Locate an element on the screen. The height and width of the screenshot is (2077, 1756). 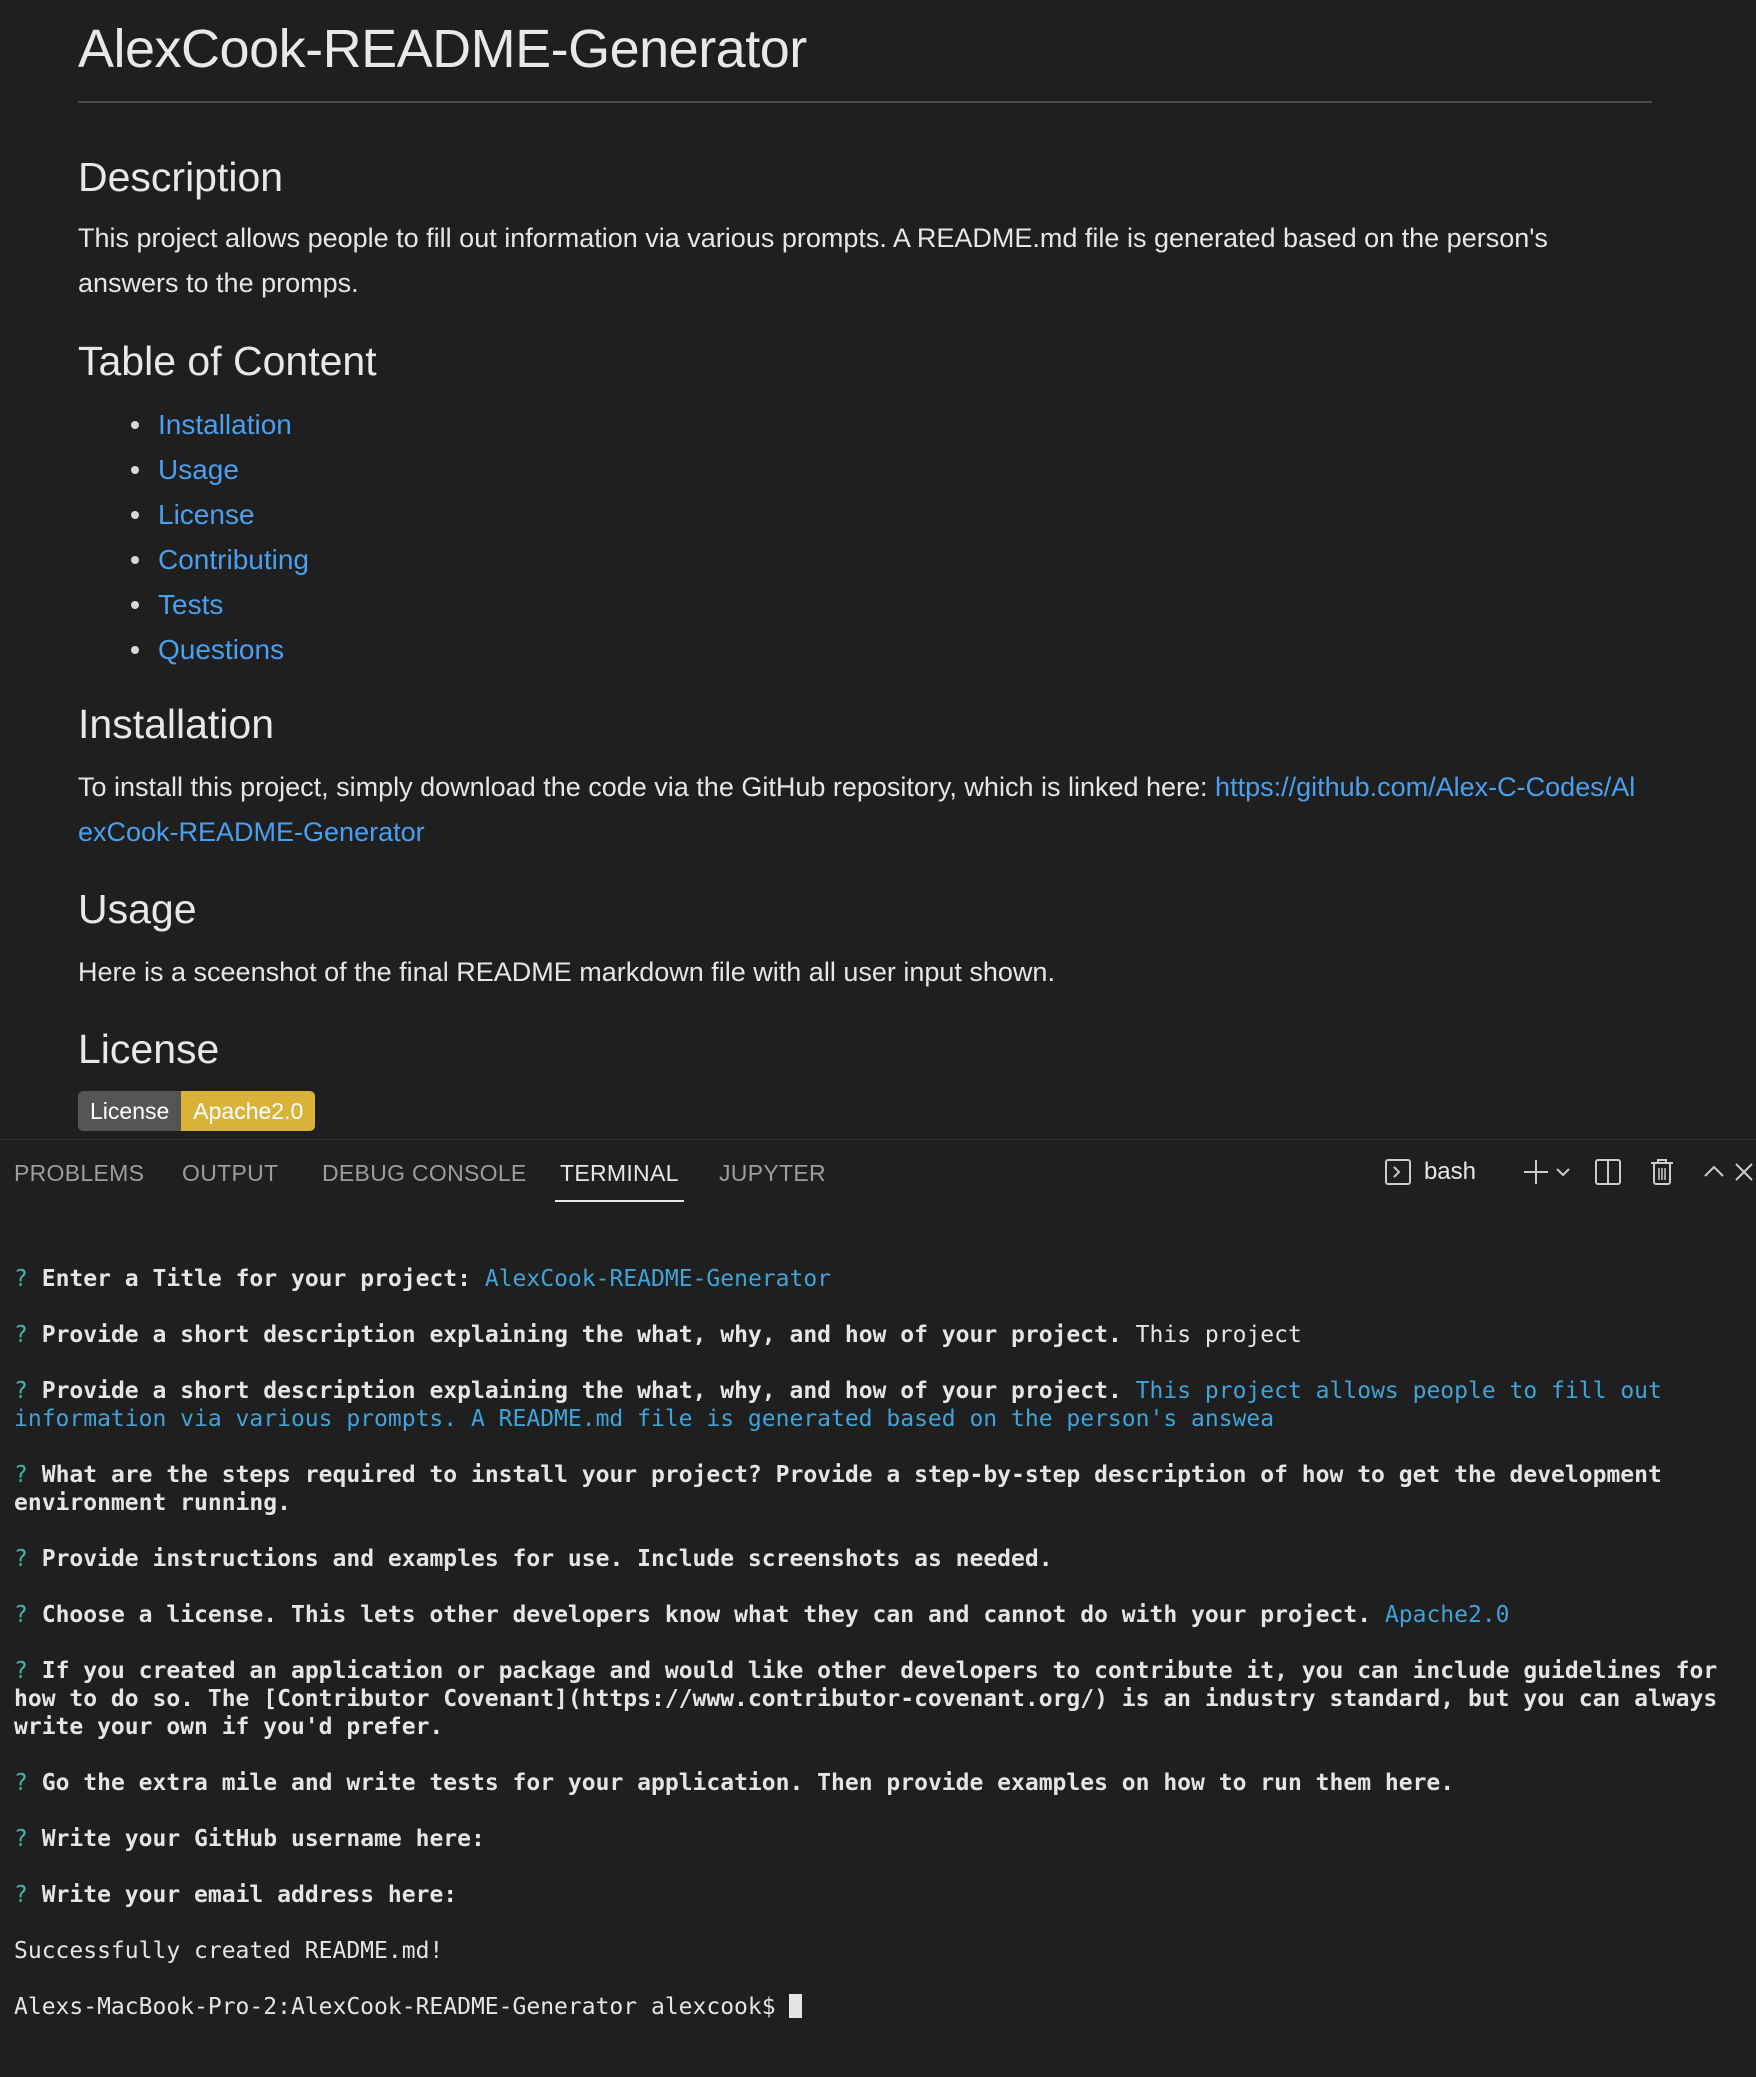
split-icon is located at coordinates (1608, 1172).